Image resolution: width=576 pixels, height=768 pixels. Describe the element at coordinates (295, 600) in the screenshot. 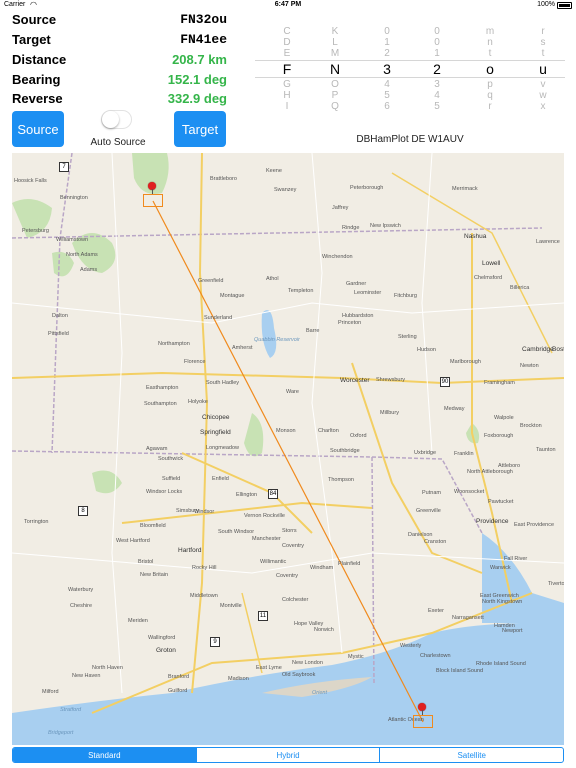

I see `map-place-label: Colchester` at that location.